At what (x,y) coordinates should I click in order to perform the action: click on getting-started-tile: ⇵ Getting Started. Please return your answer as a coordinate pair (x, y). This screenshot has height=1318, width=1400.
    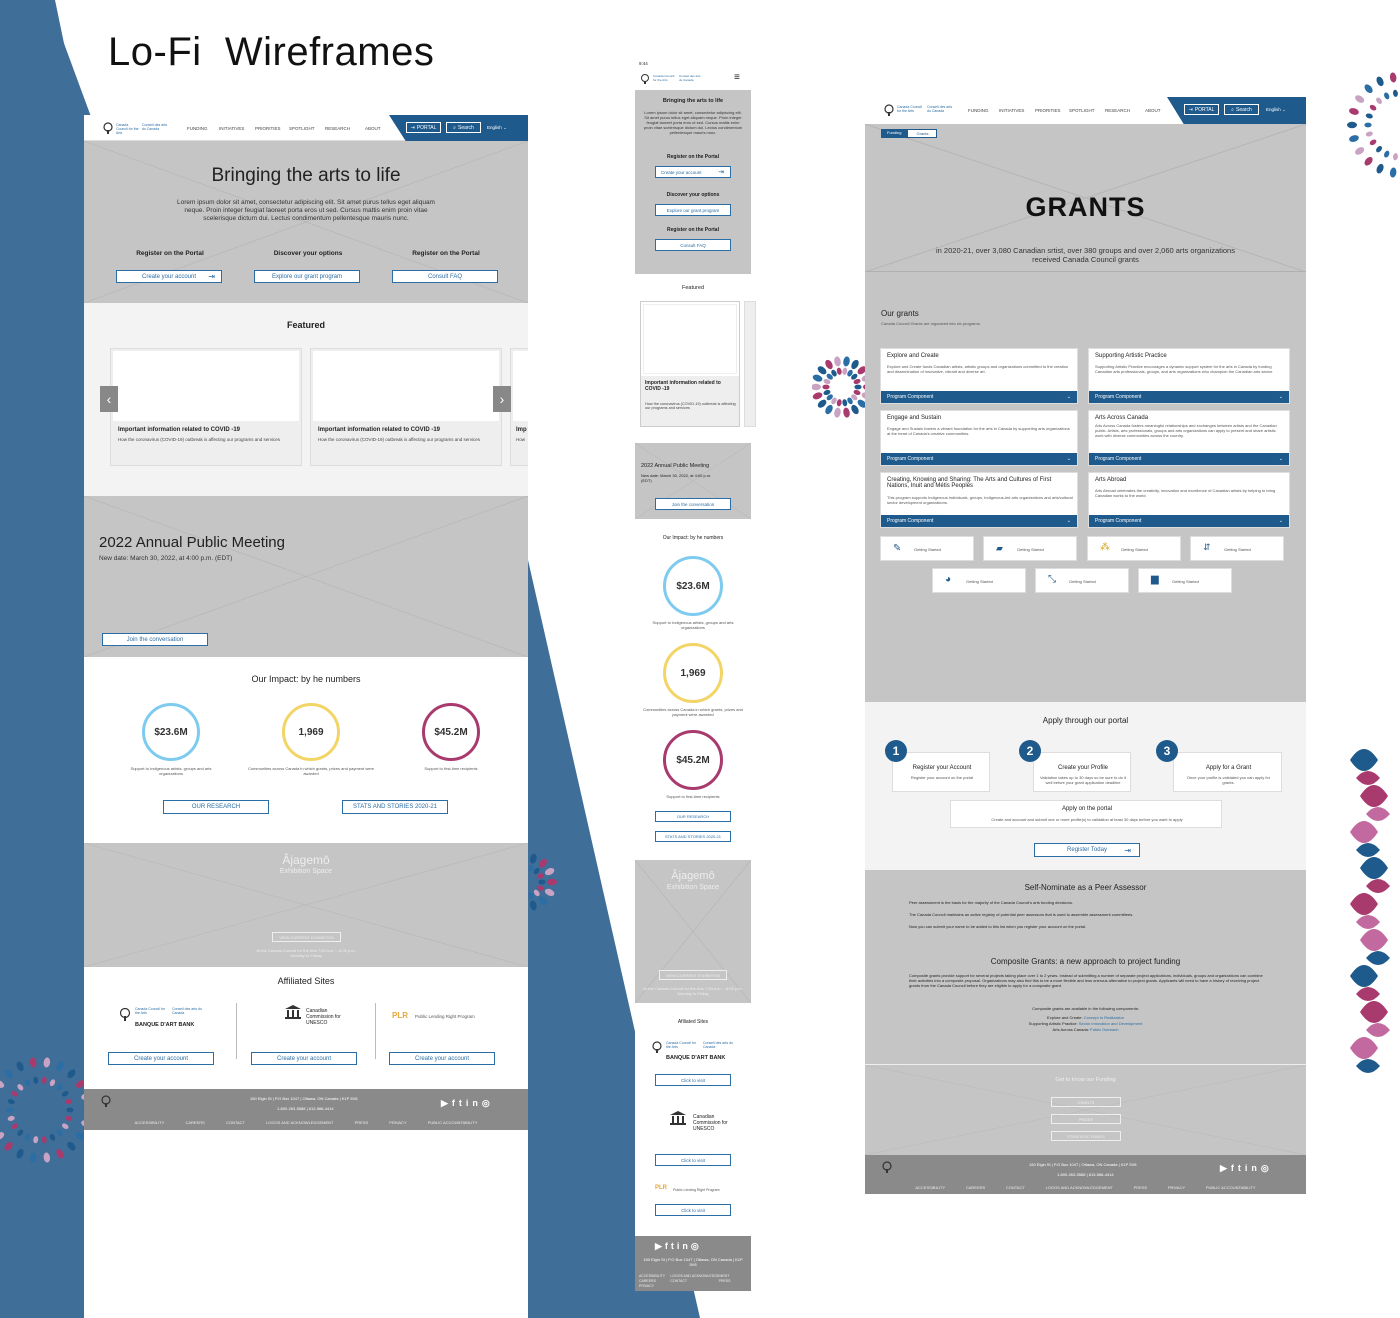
    Looking at the image, I should click on (1237, 548).